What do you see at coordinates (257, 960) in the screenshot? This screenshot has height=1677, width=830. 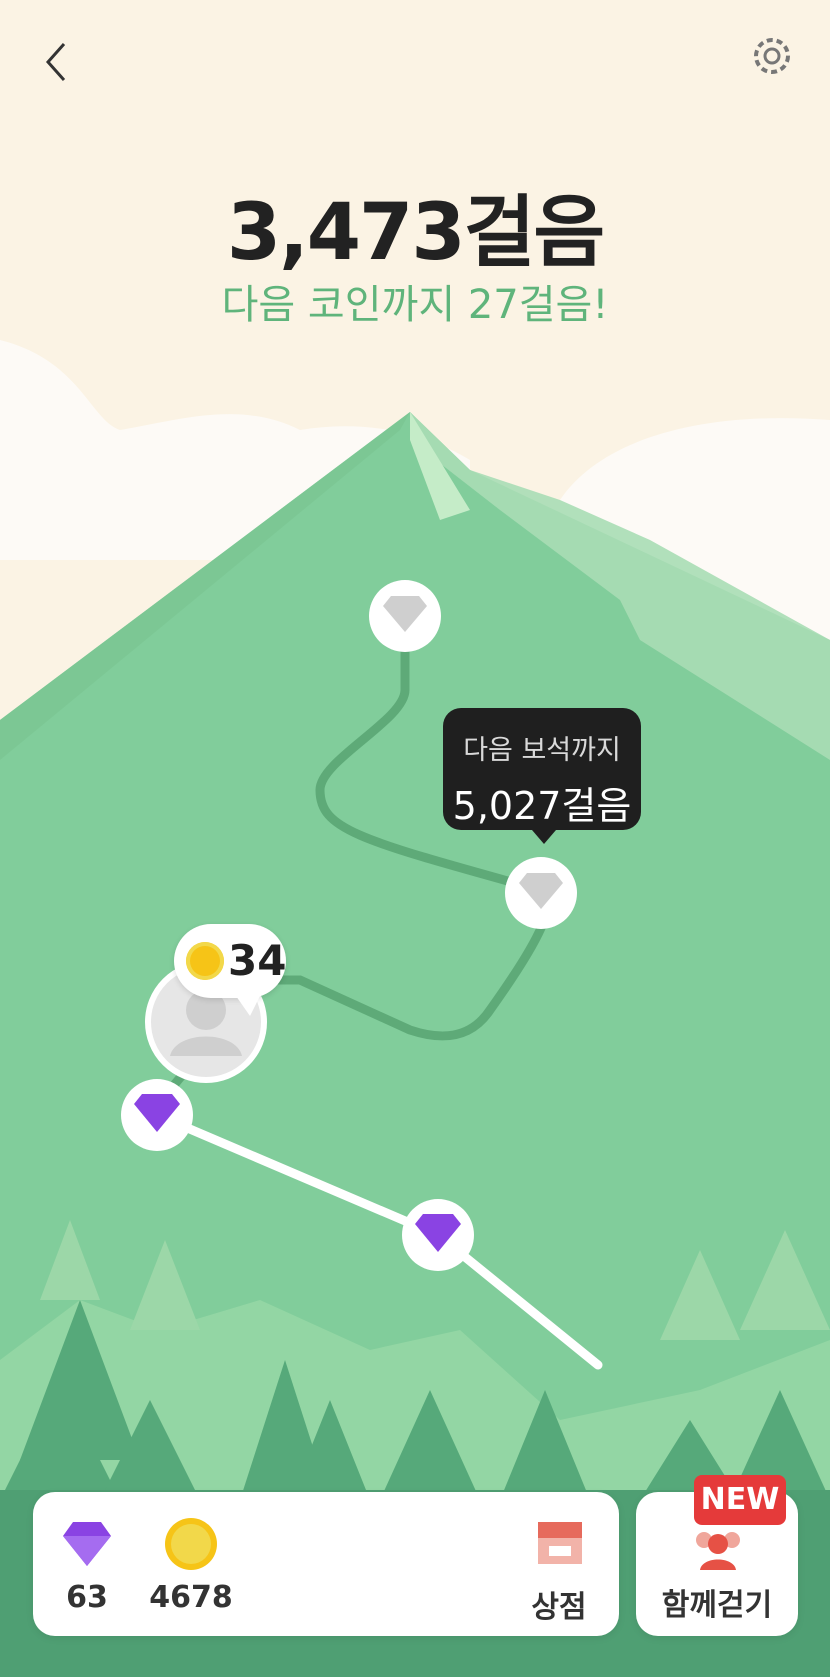 I see `coin-bubble-count: 34` at bounding box center [257, 960].